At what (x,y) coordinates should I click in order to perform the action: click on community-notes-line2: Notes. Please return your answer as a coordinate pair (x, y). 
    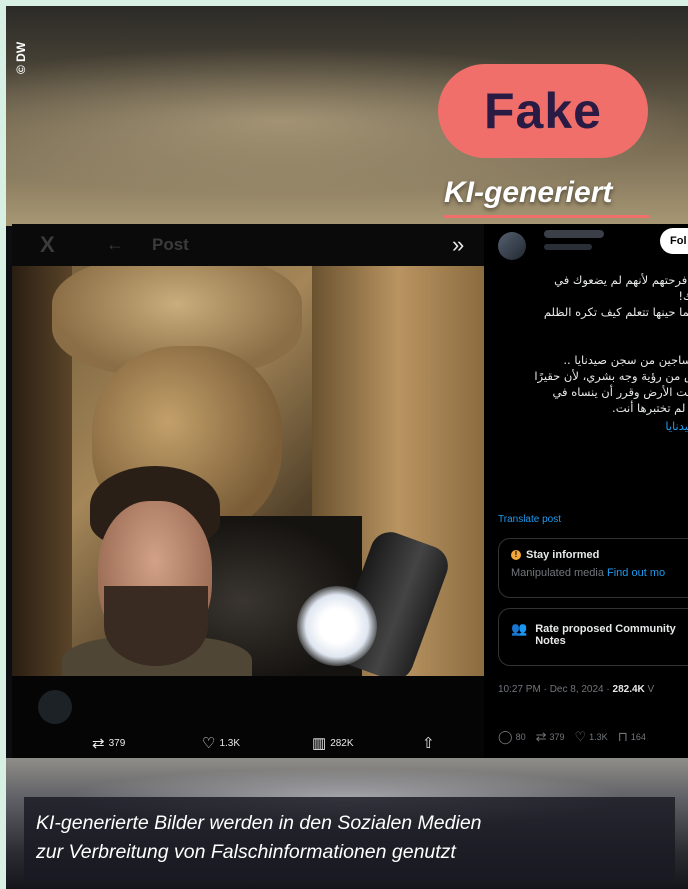
    Looking at the image, I should click on (550, 641).